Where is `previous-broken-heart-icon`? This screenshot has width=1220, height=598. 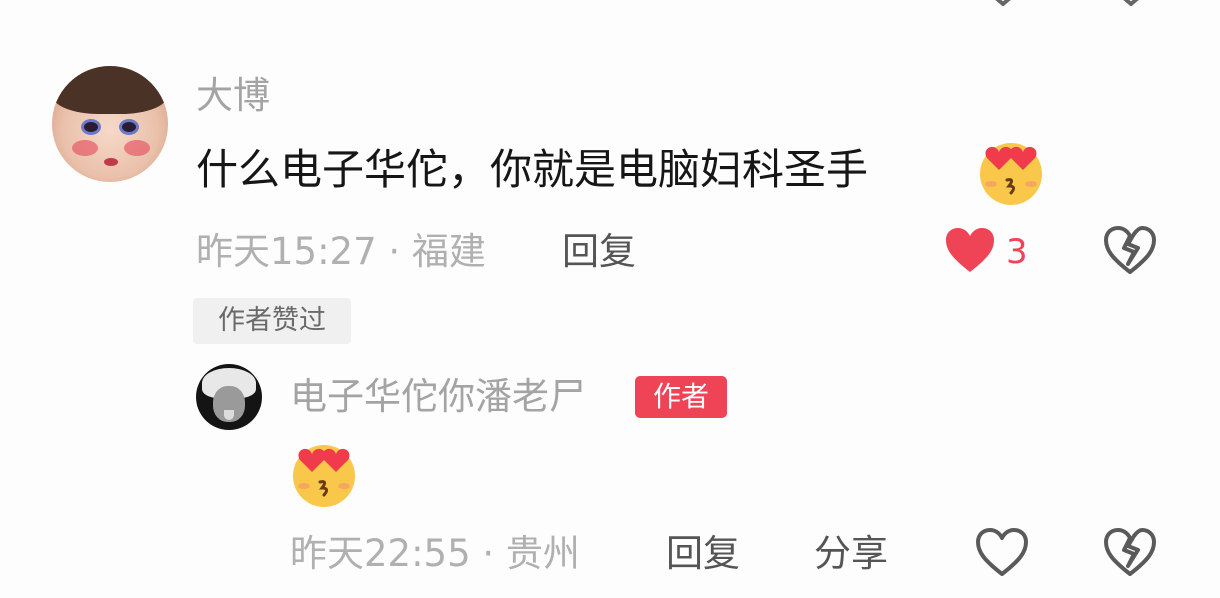 previous-broken-heart-icon is located at coordinates (1131, 3).